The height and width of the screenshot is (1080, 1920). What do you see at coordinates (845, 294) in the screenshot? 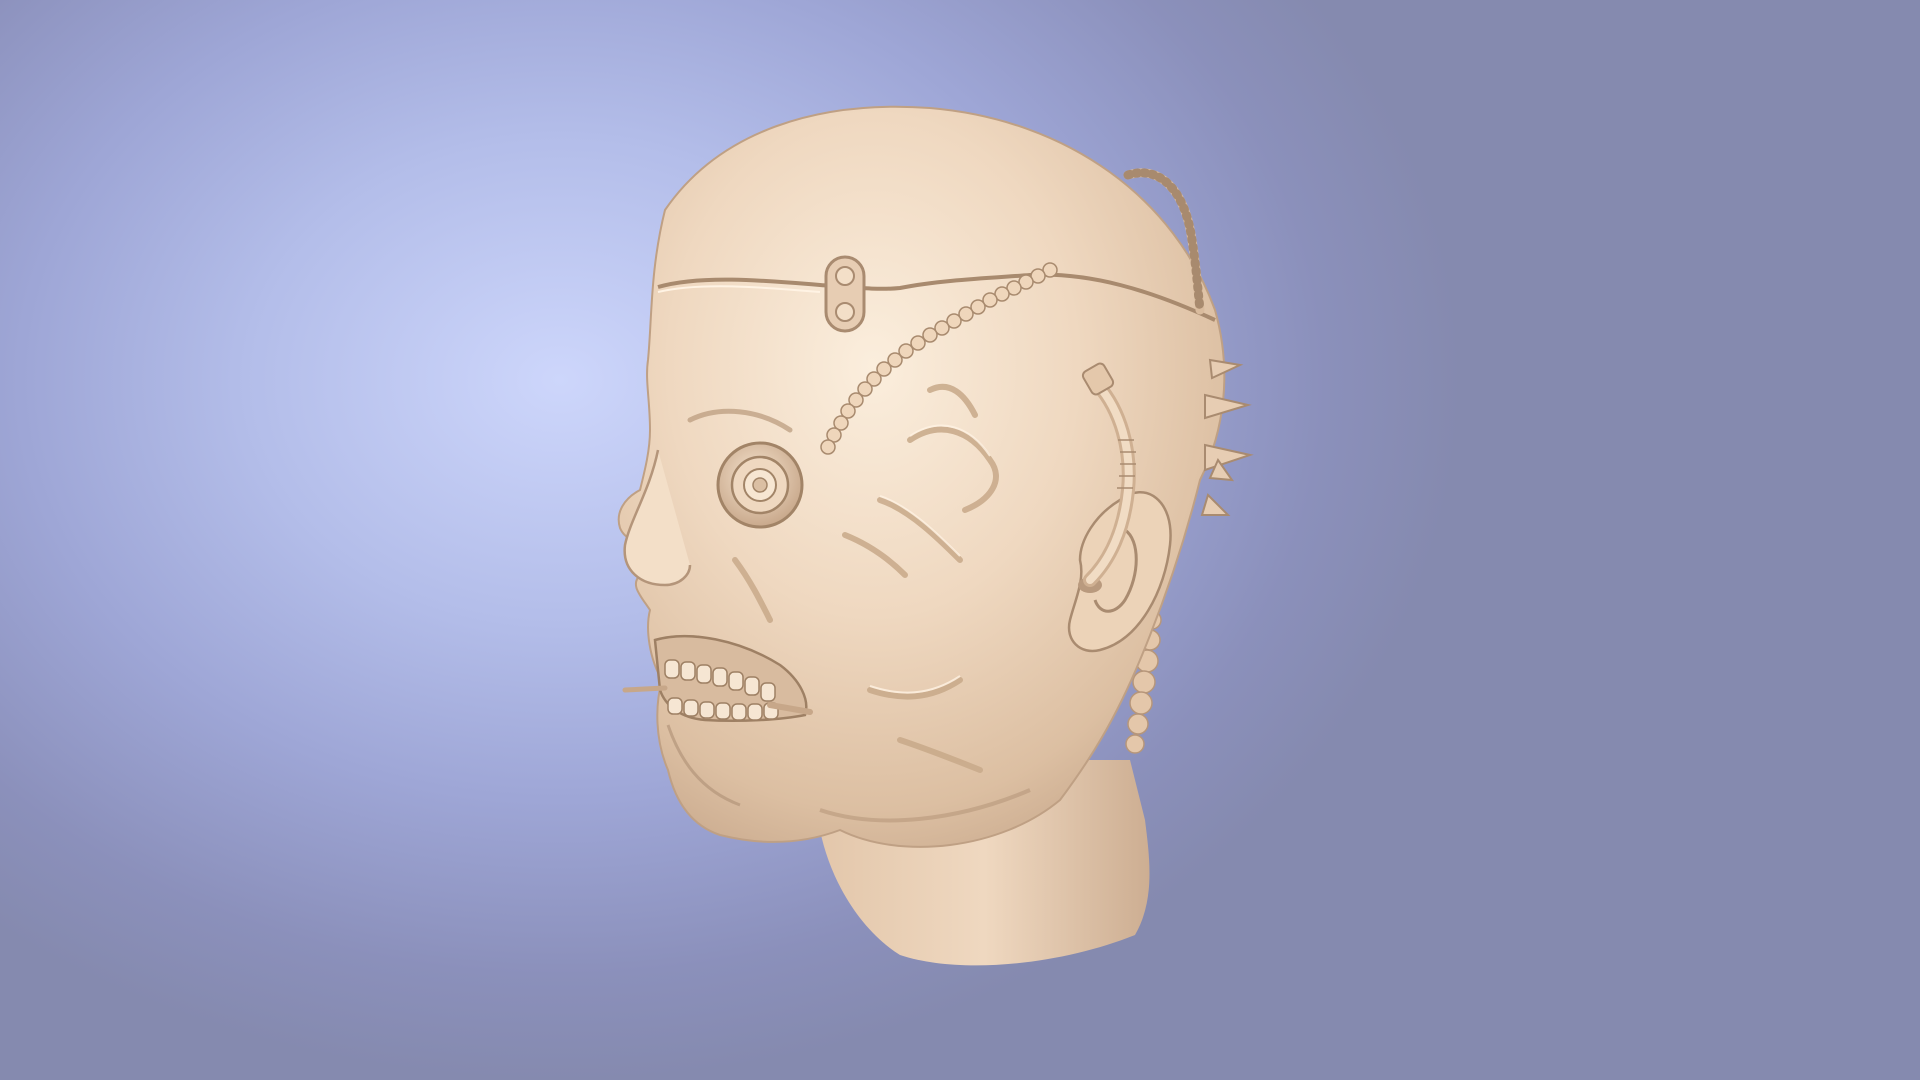
I see `forehead-port` at bounding box center [845, 294].